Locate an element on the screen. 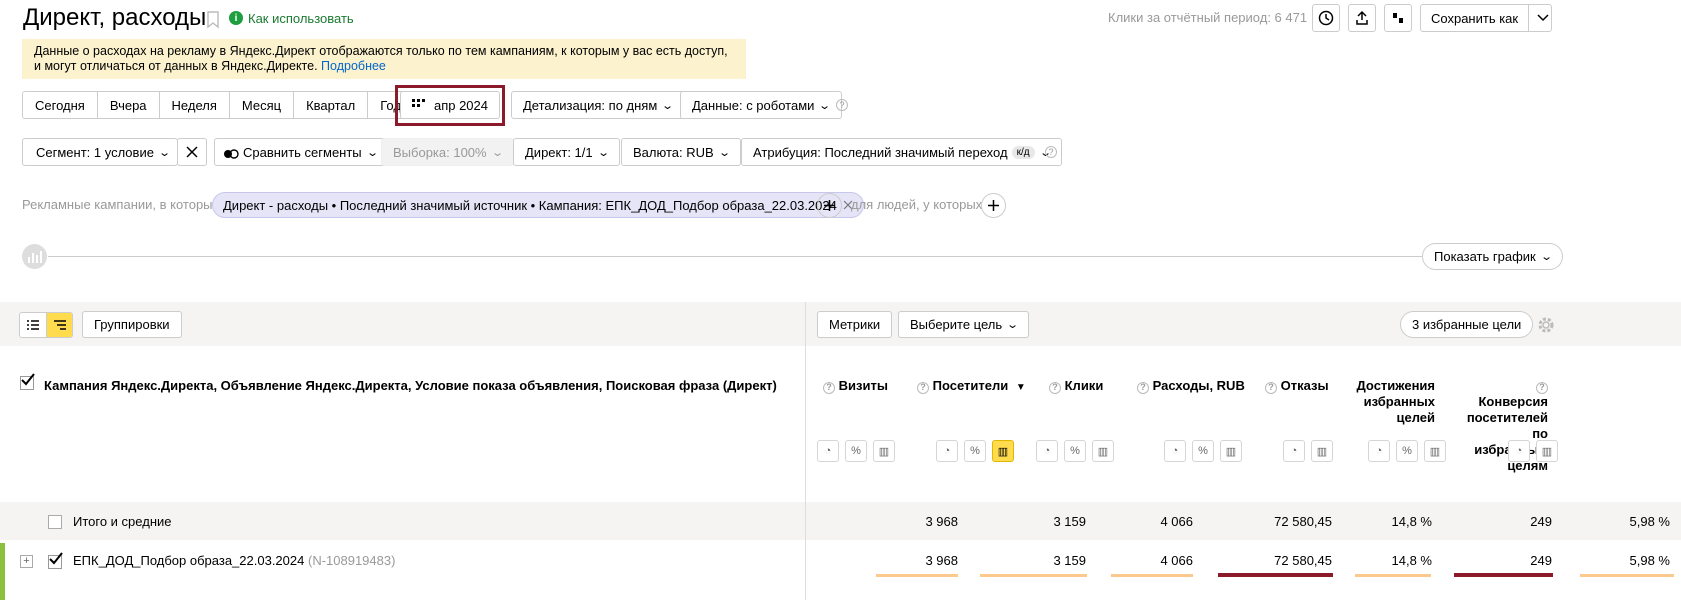 The height and width of the screenshot is (600, 1681). compare-segments-button: Сравнить сегменты ⌄ is located at coordinates (300, 152).